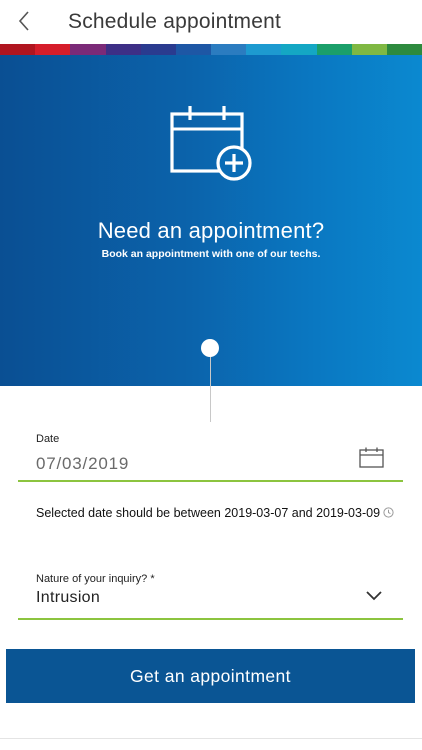  What do you see at coordinates (388, 512) in the screenshot?
I see `clock-icon` at bounding box center [388, 512].